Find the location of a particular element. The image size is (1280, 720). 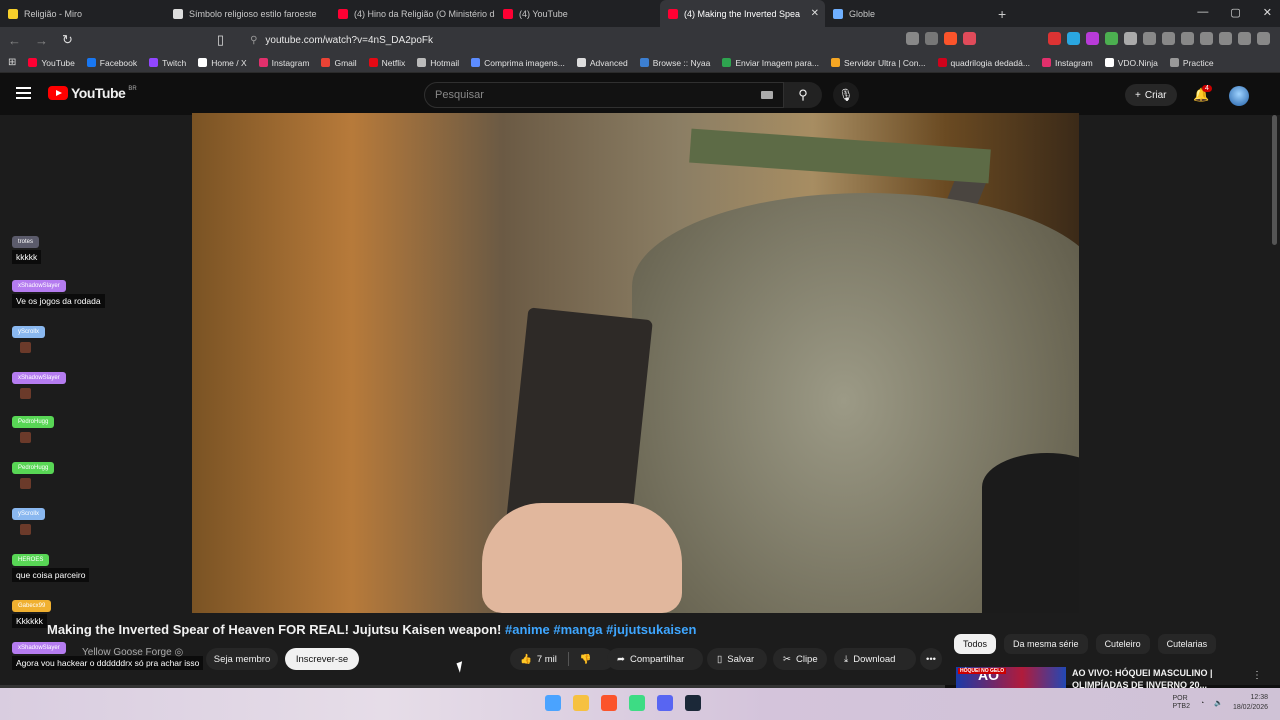

apps-icon: ⊞ is located at coordinates (12, 62).